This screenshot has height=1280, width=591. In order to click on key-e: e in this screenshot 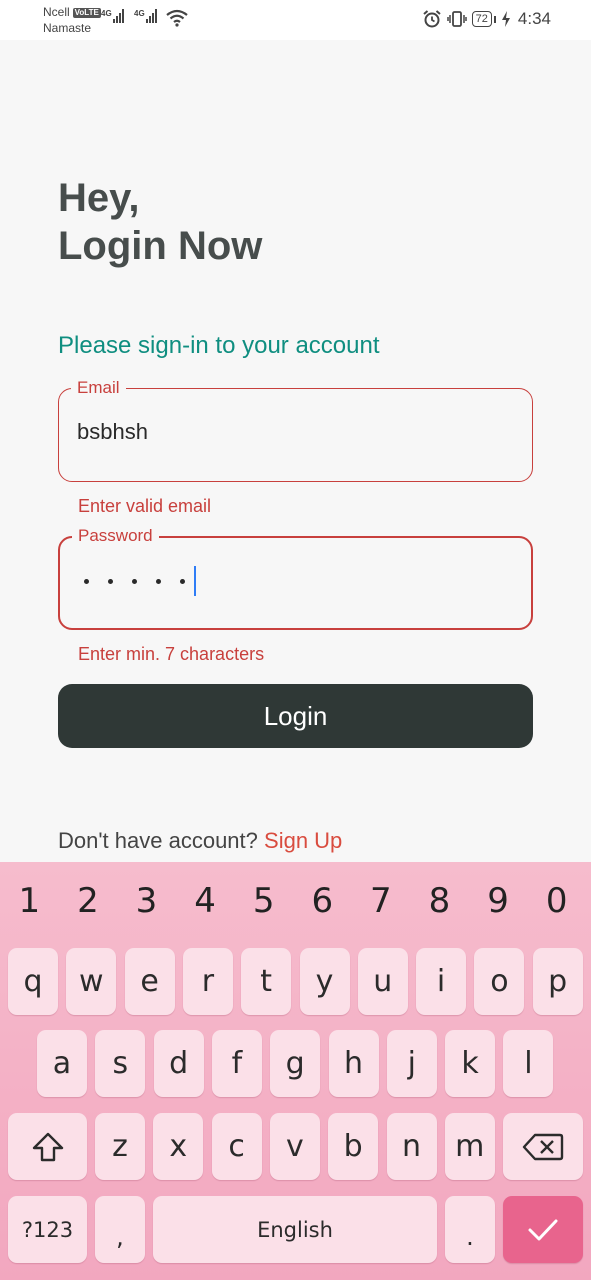, I will do `click(149, 981)`.